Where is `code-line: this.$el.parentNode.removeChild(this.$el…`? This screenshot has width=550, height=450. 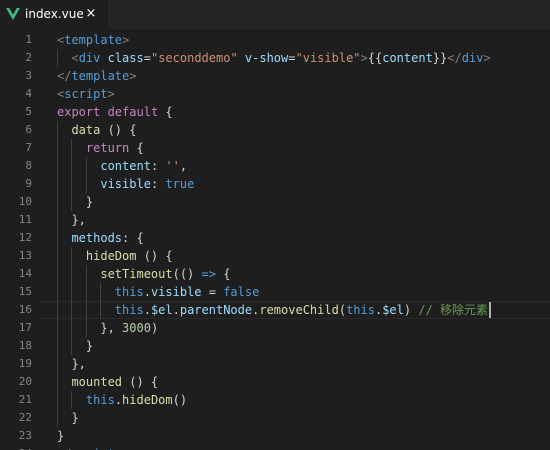
code-line: this.$el.parentNode.removeChild(this.$el… is located at coordinates (272, 310).